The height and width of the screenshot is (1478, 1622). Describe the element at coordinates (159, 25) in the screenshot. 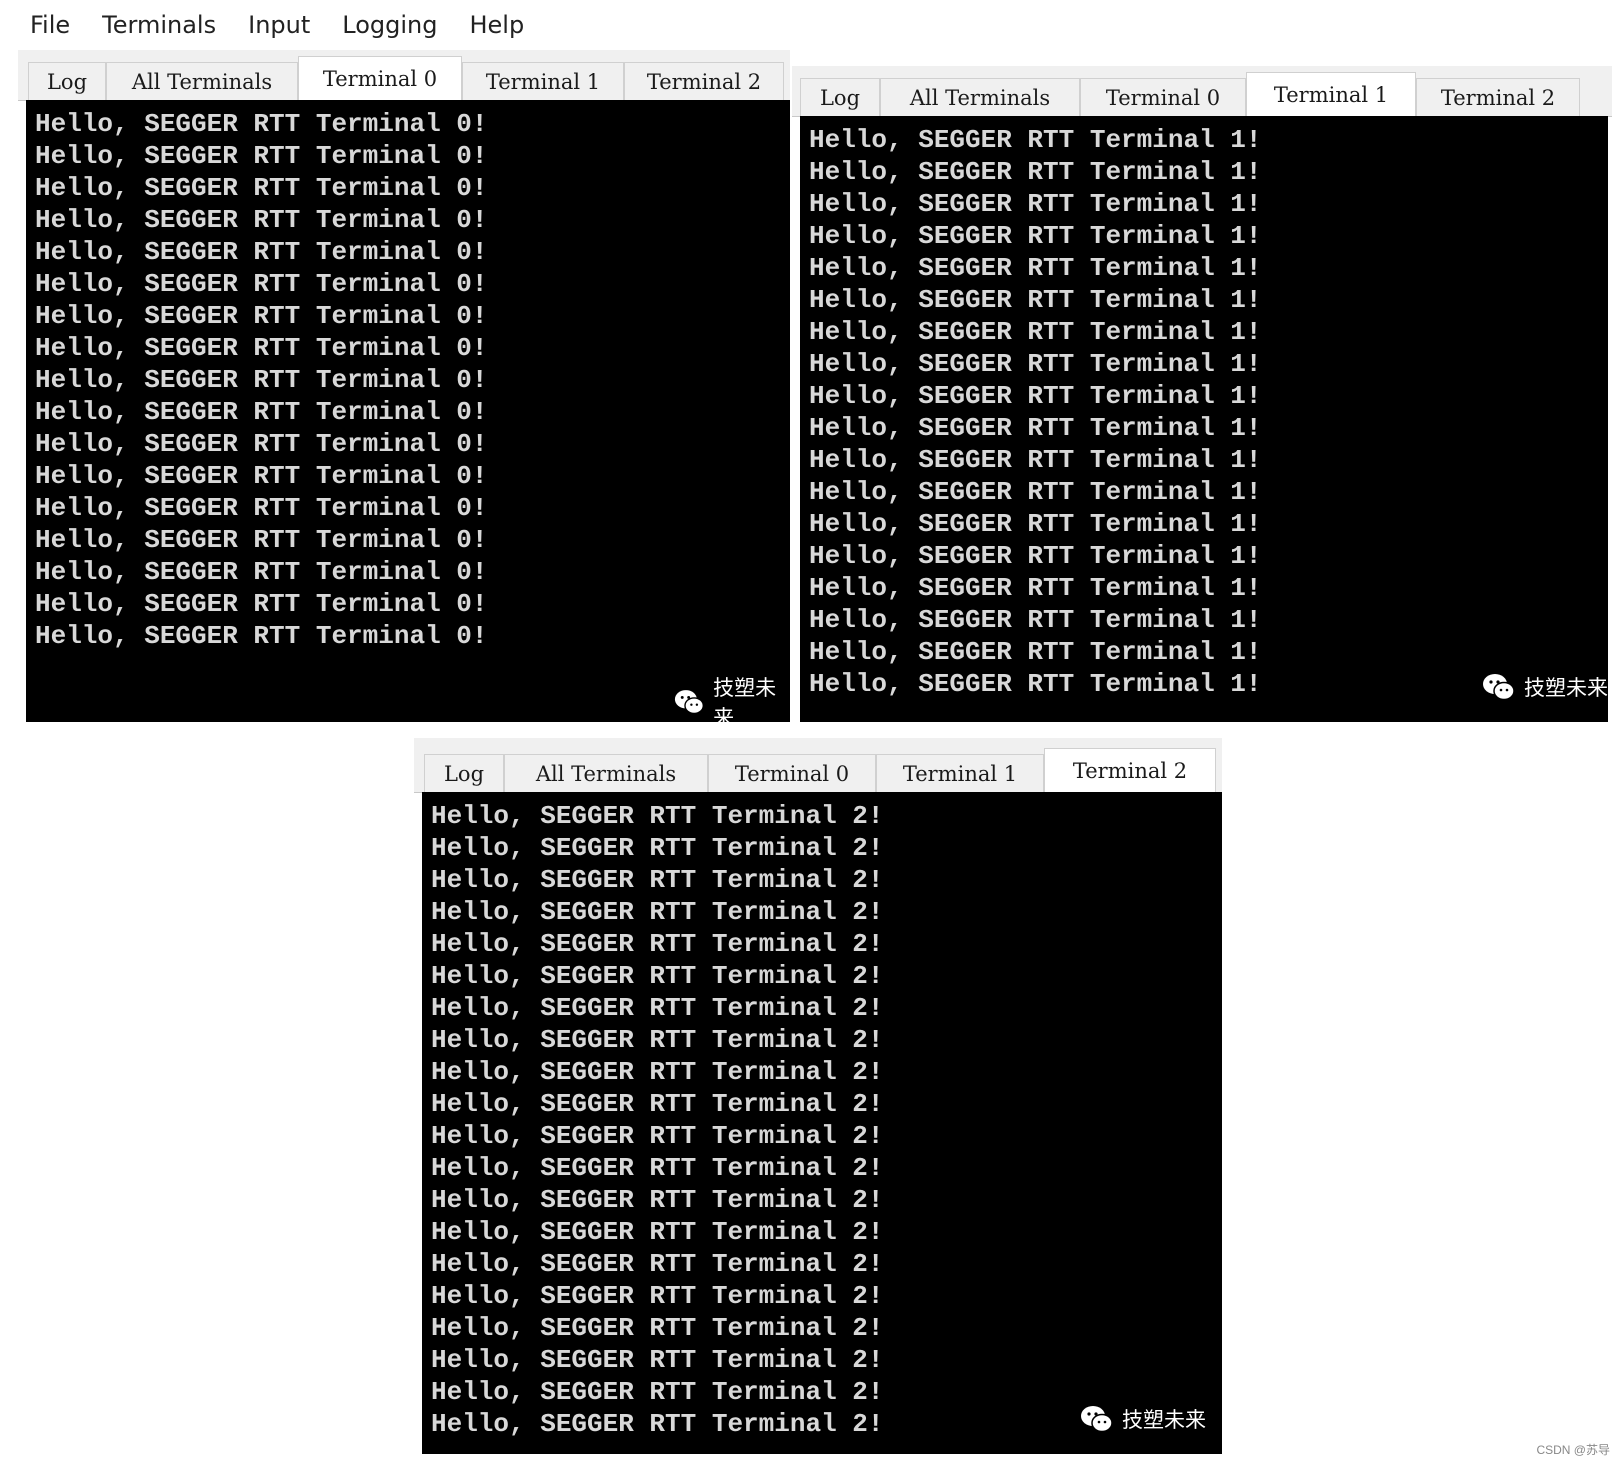

I see `menu-terminals: Terminals` at that location.